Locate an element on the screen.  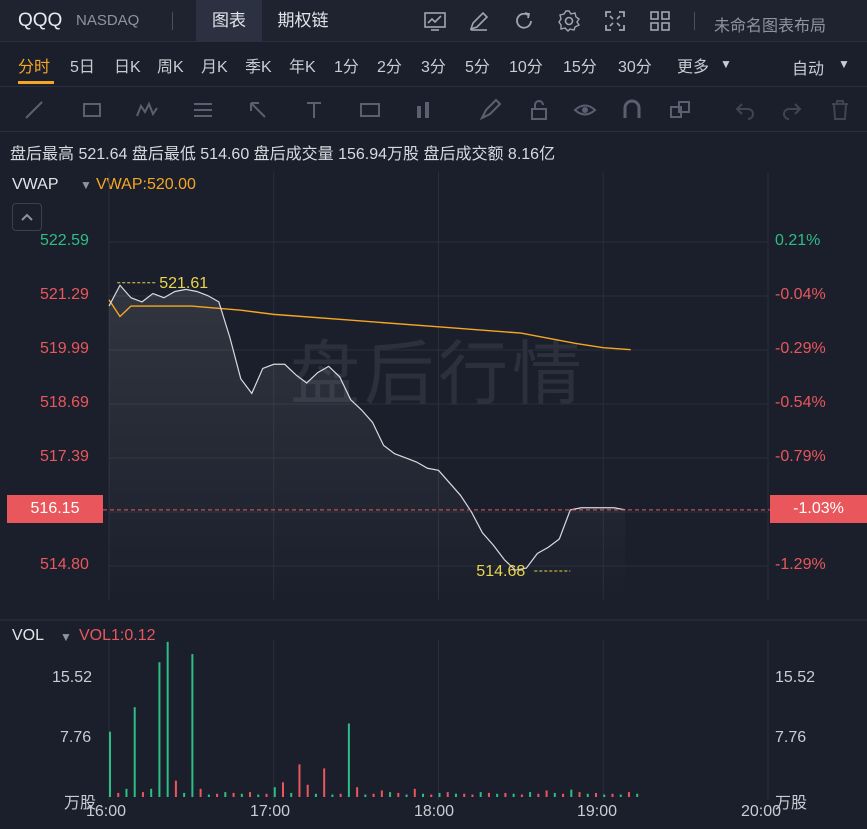
high-marker: 521.61 is located at coordinates (162, 283).